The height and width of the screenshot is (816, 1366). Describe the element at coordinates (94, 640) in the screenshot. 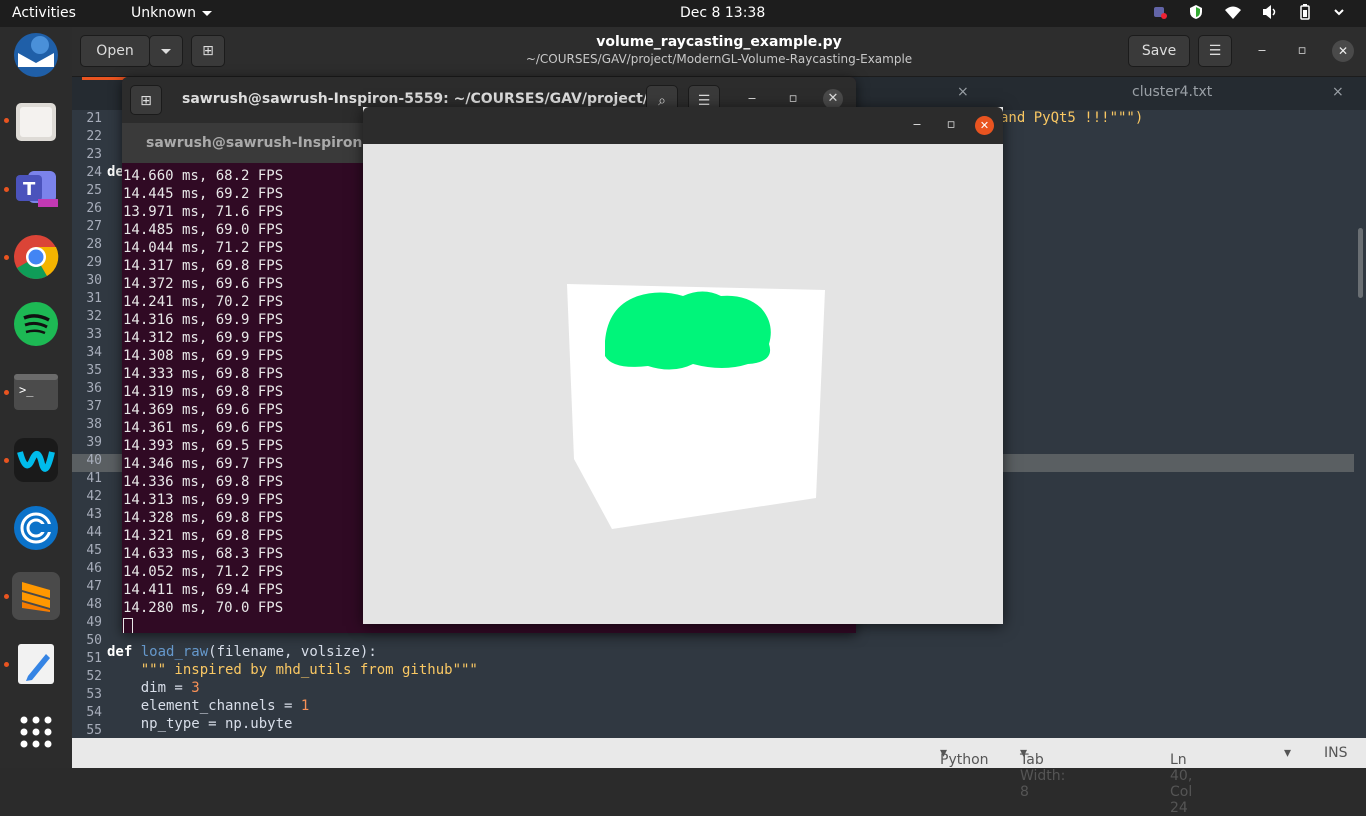

I see `line-number: 50` at that location.